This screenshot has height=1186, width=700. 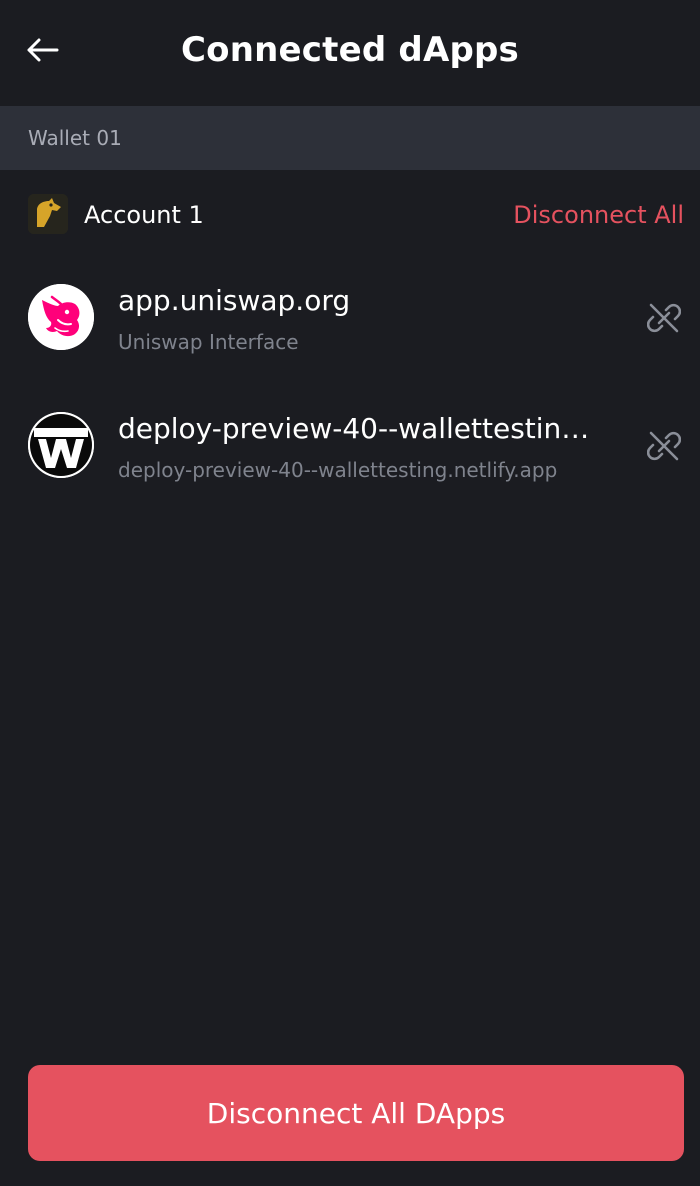 What do you see at coordinates (234, 300) in the screenshot?
I see `dapp-name: app.uniswap.org` at bounding box center [234, 300].